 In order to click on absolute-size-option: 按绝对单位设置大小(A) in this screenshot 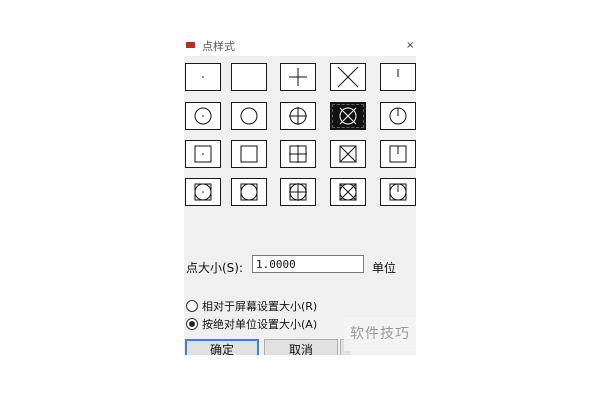, I will do `click(251, 324)`.